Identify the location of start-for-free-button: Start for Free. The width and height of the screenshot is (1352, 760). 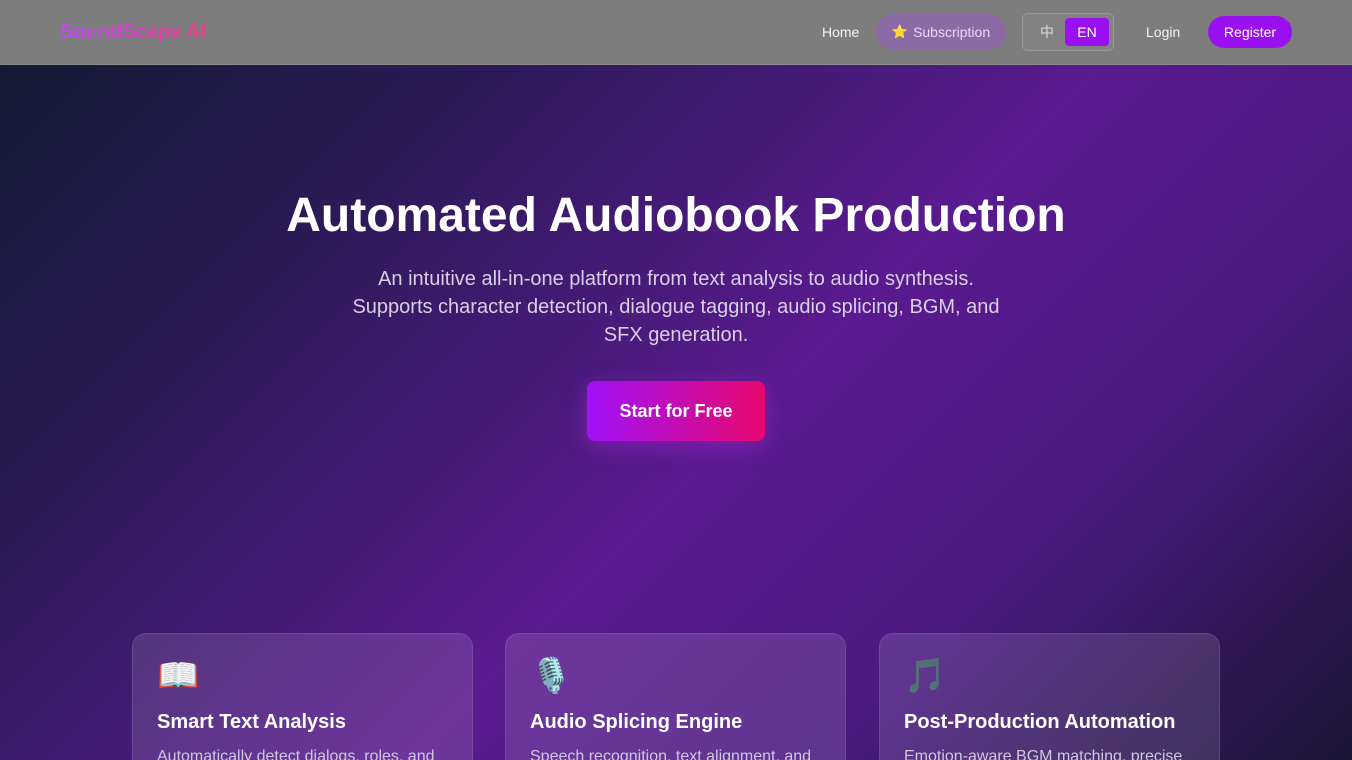
(676, 411).